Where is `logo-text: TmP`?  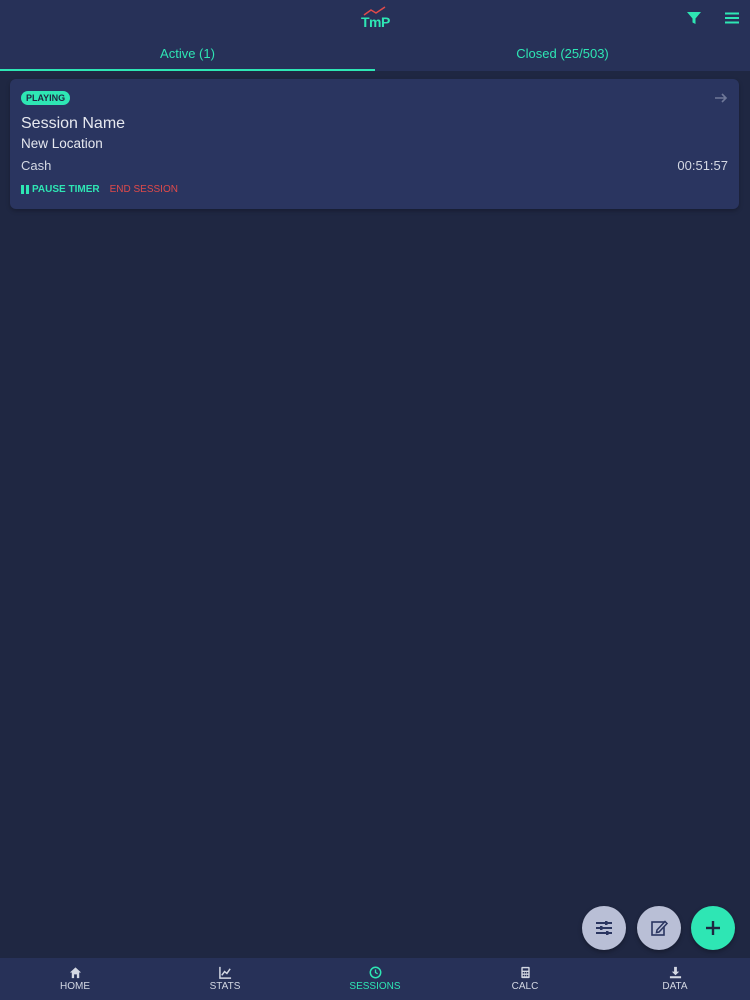 logo-text: TmP is located at coordinates (375, 22).